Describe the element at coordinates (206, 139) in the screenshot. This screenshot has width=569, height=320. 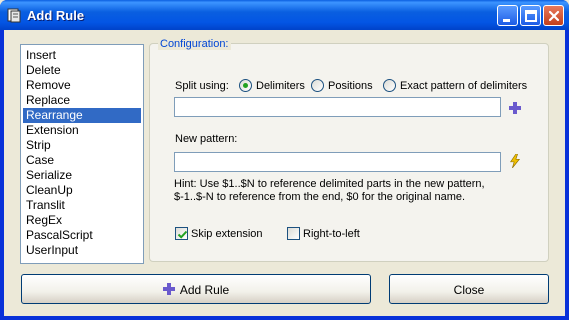
I see `new-pattern-label: New pattern:` at that location.